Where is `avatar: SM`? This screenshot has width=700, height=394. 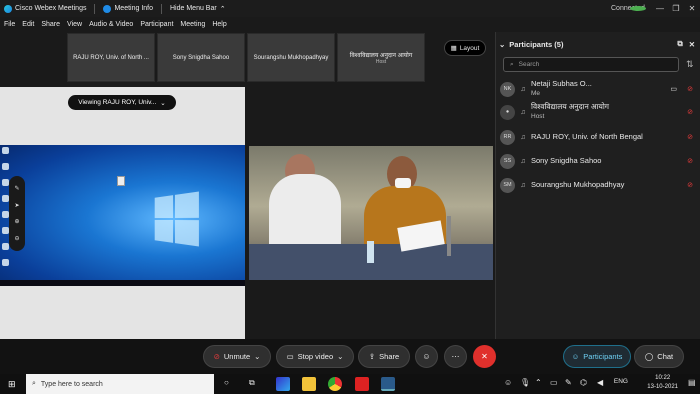 avatar: SM is located at coordinates (507, 185).